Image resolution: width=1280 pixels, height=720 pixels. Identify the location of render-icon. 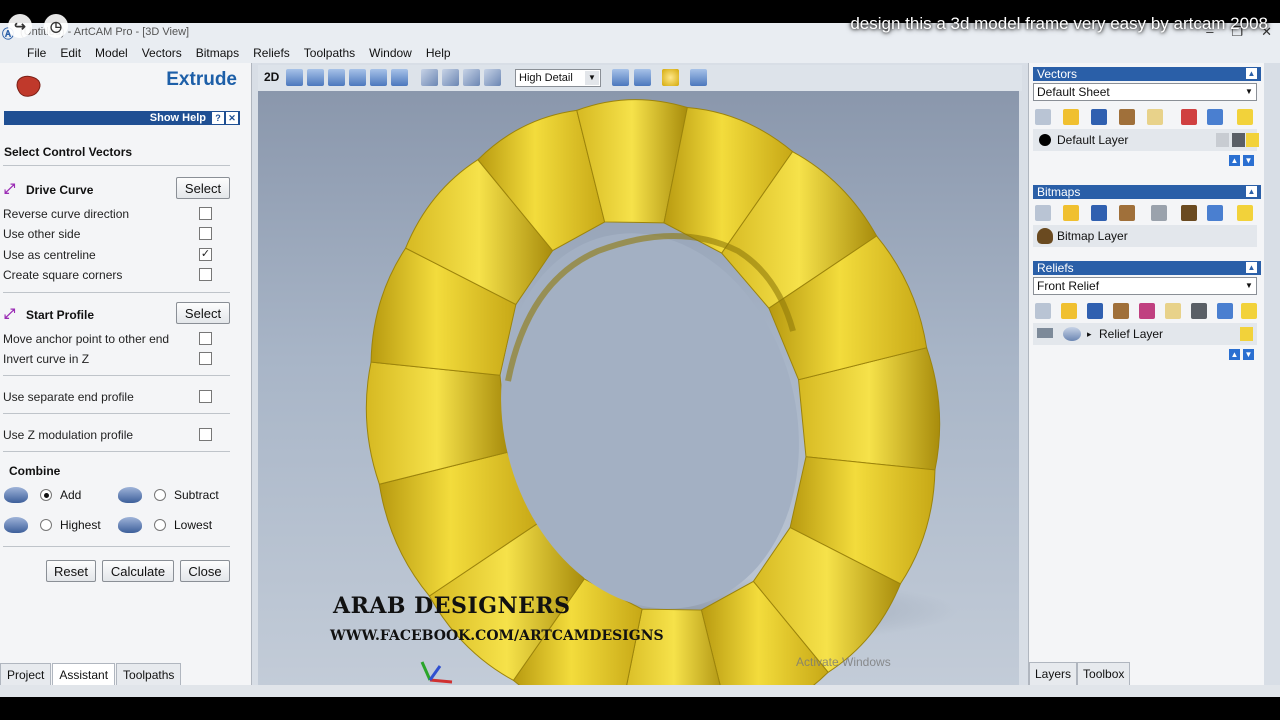
(698, 77).